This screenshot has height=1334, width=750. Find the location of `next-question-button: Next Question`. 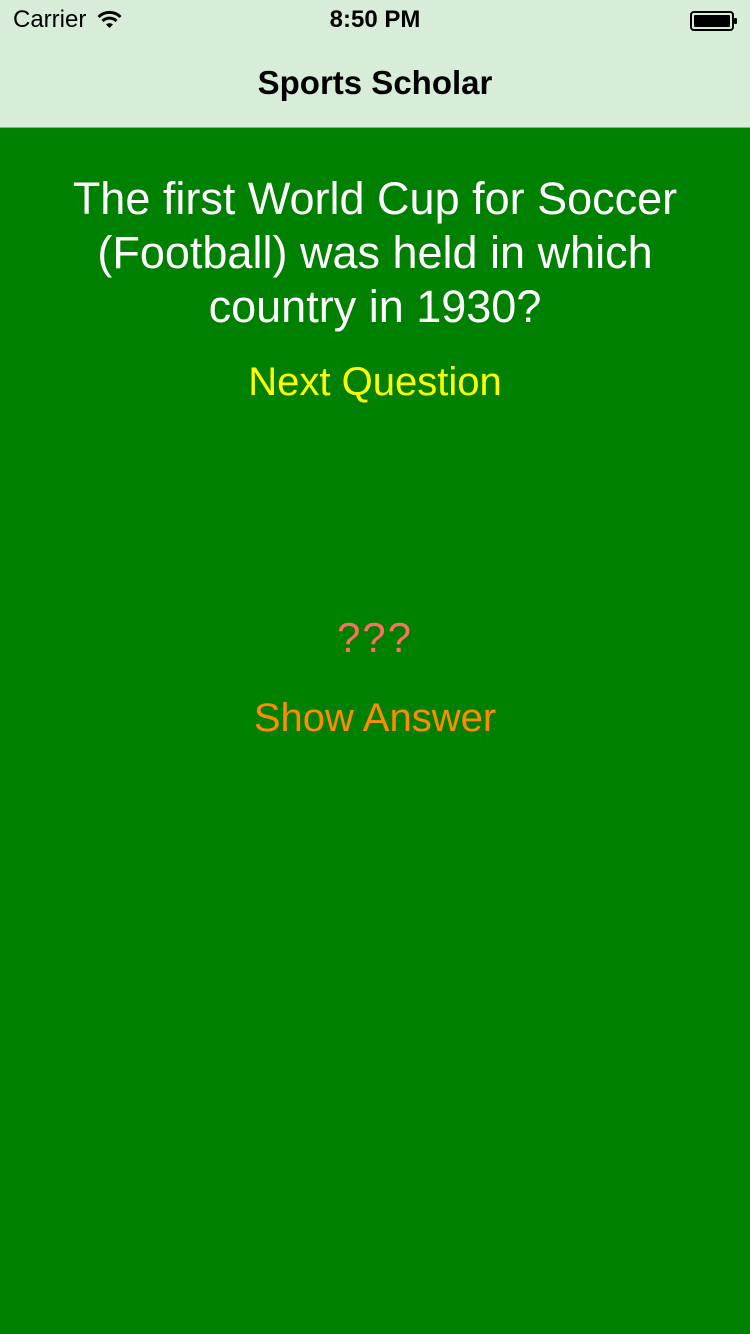

next-question-button: Next Question is located at coordinates (375, 382).